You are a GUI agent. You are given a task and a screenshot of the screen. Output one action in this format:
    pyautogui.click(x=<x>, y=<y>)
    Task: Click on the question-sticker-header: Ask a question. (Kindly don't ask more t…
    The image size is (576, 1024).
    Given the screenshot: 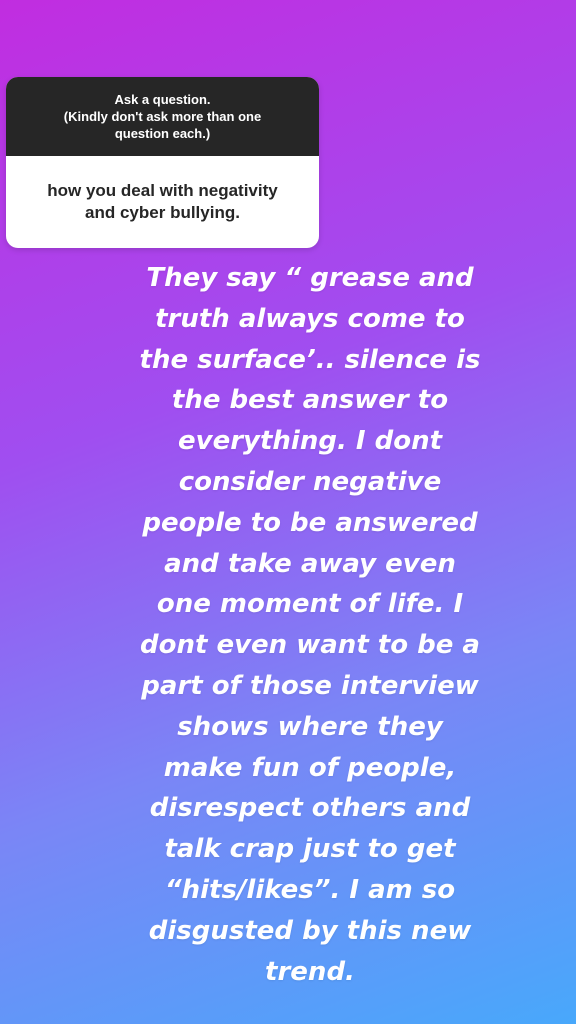 What is the action you would take?
    pyautogui.click(x=162, y=116)
    